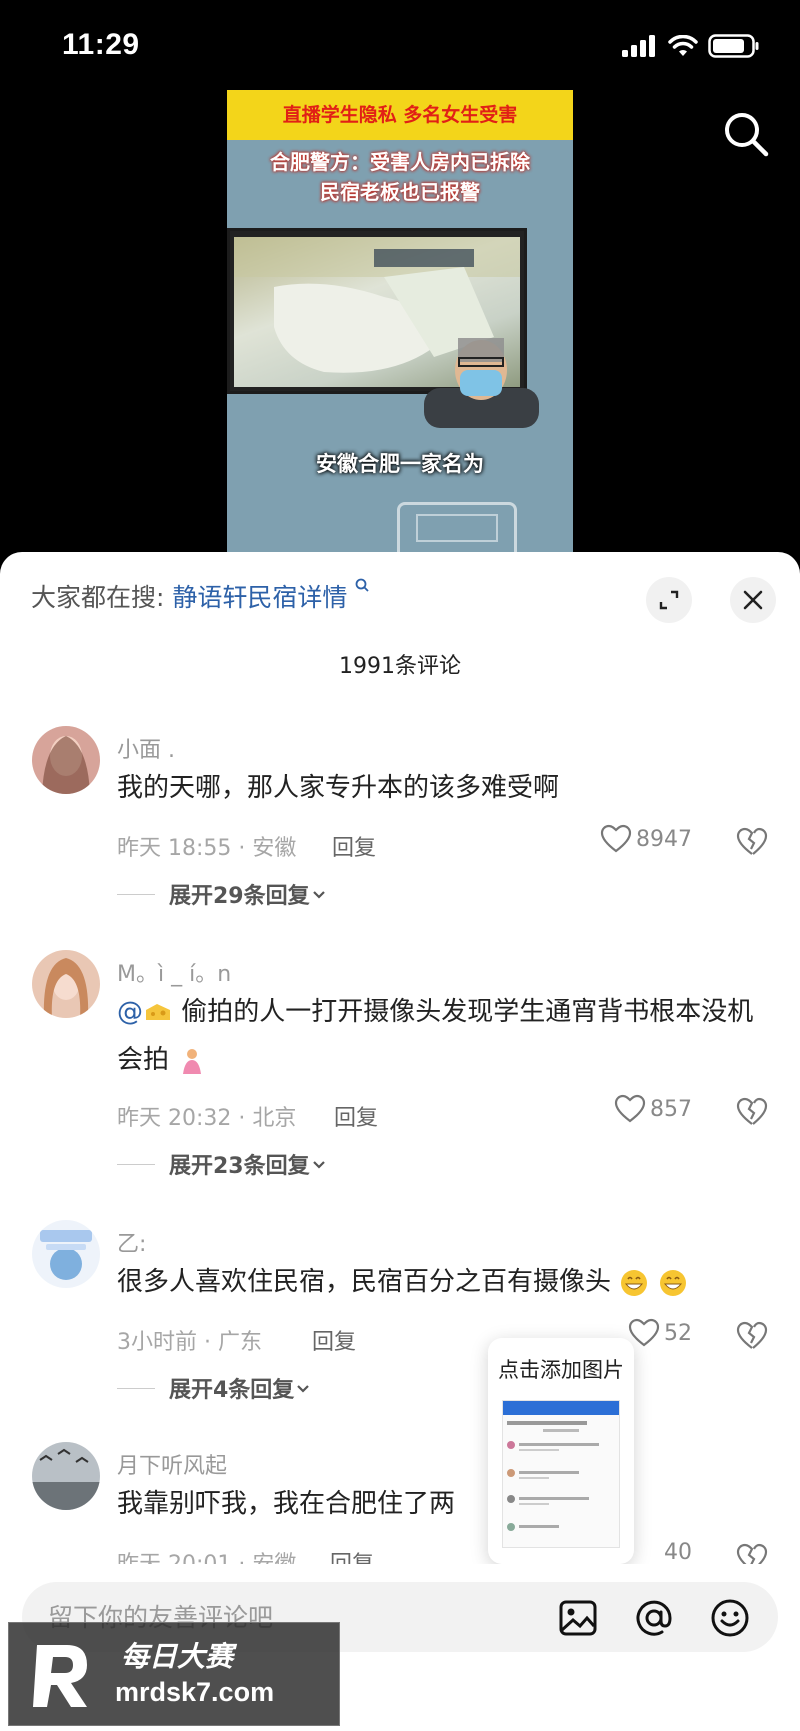  I want to click on hot-search: 大家都在搜: 静语轩民宿详情, so click(200, 596).